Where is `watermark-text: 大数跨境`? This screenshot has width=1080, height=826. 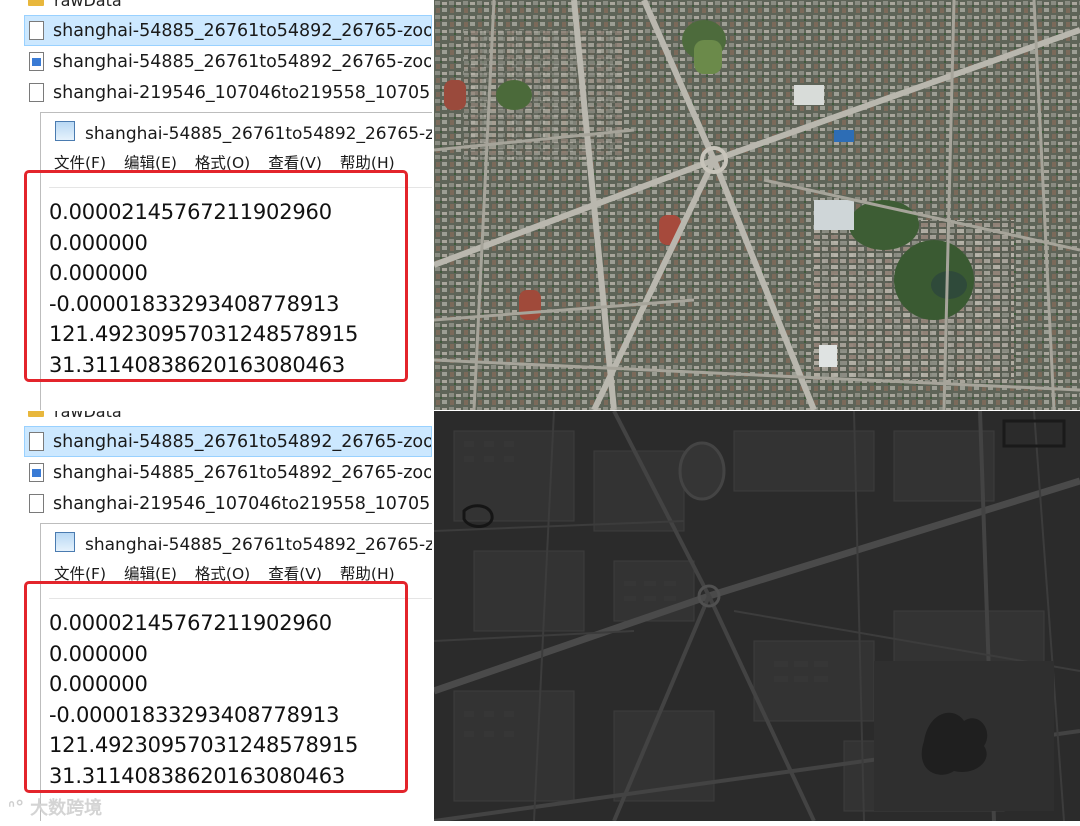
watermark-text: 大数跨境 is located at coordinates (66, 808).